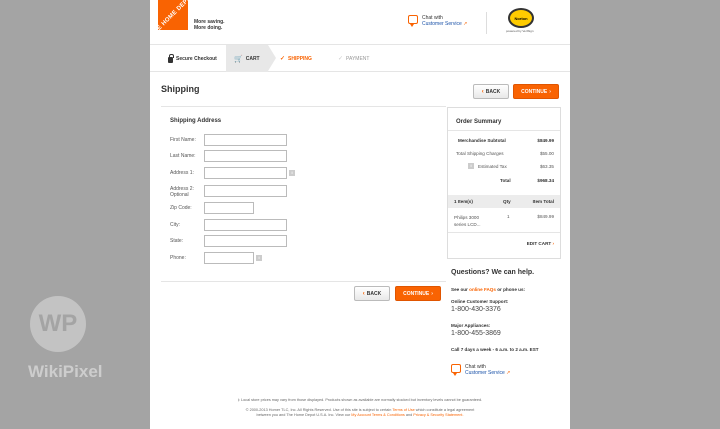  What do you see at coordinates (245, 241) in the screenshot?
I see `state-field` at bounding box center [245, 241].